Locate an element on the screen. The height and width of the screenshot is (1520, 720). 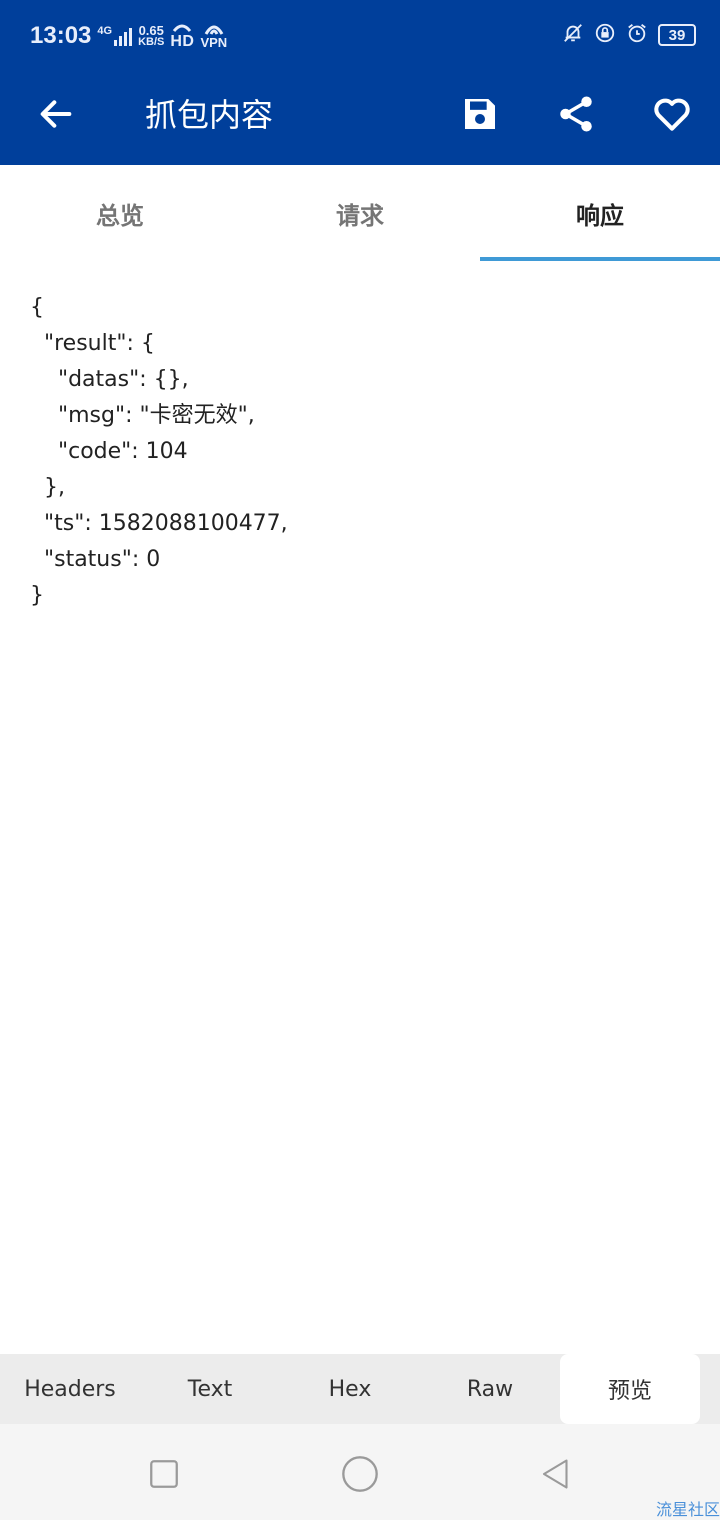
code-line: }, is located at coordinates (47, 487).